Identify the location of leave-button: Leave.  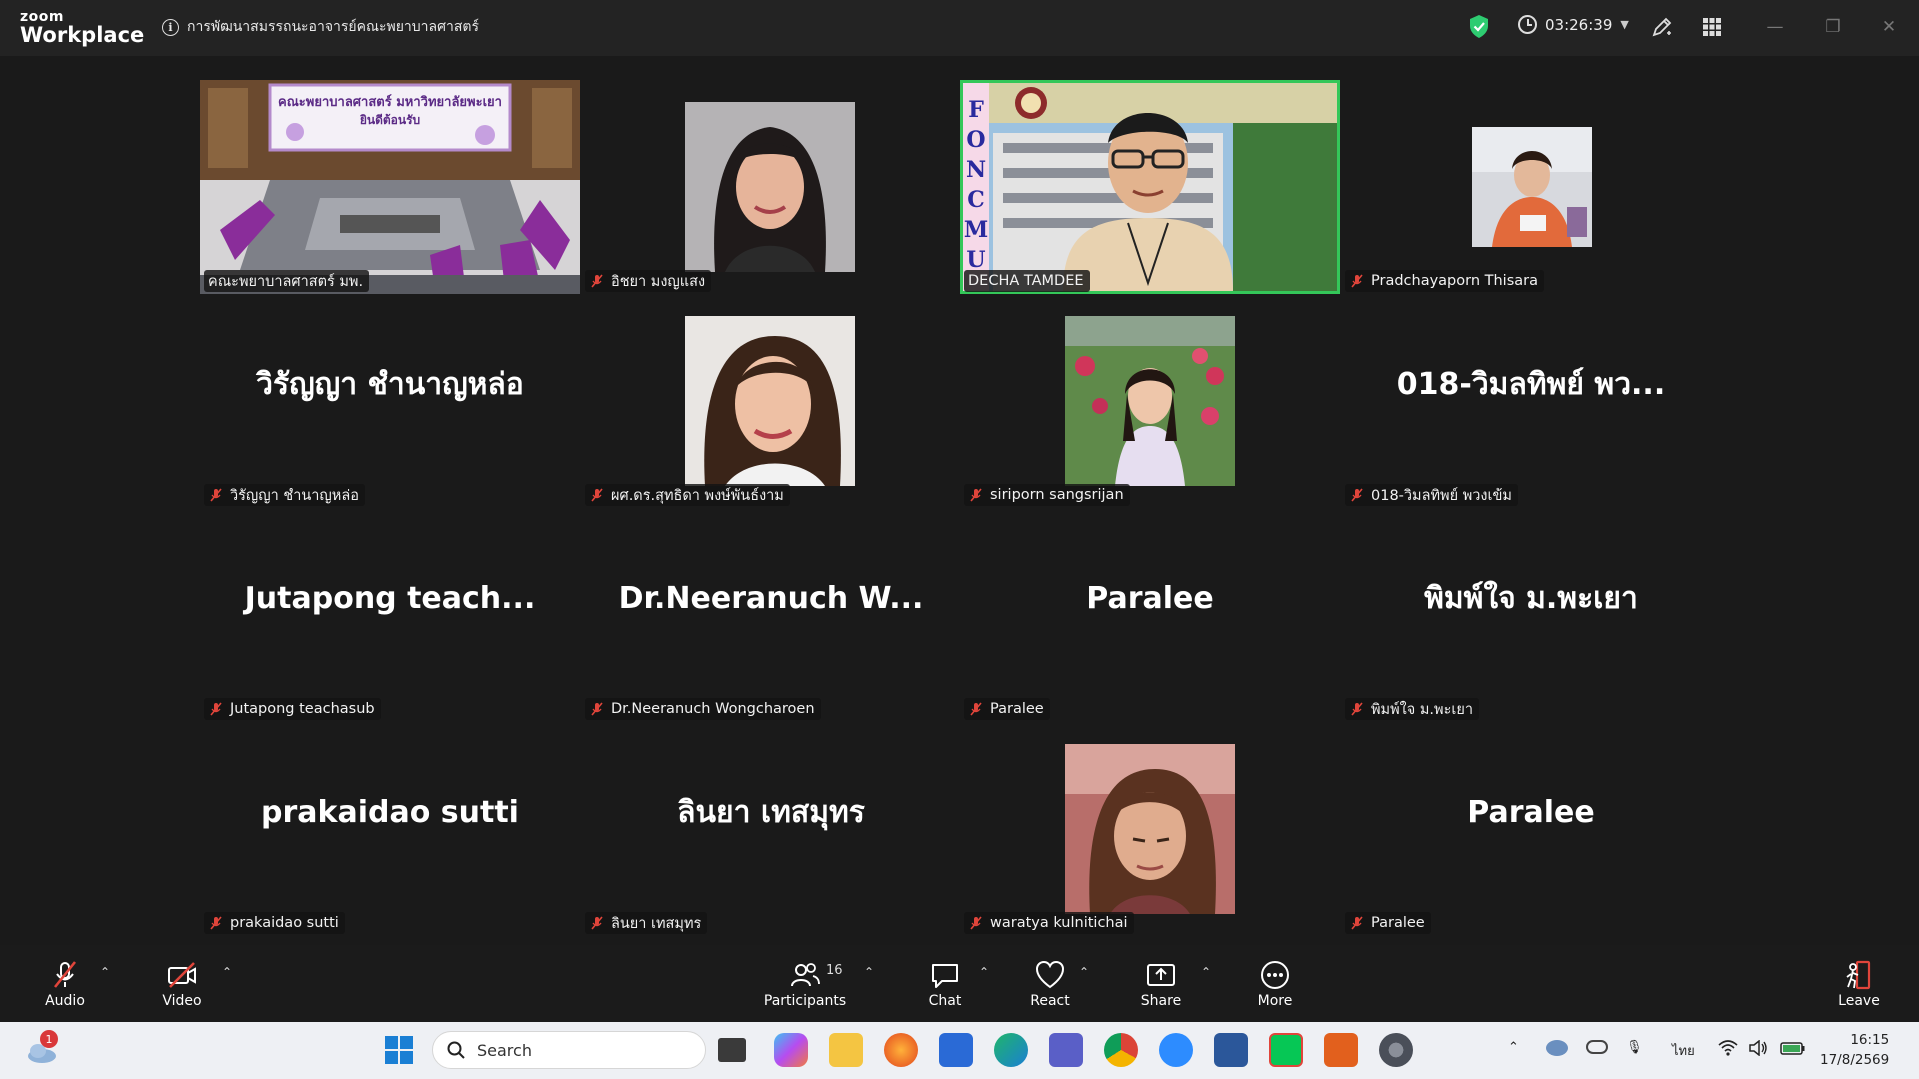
(1859, 988).